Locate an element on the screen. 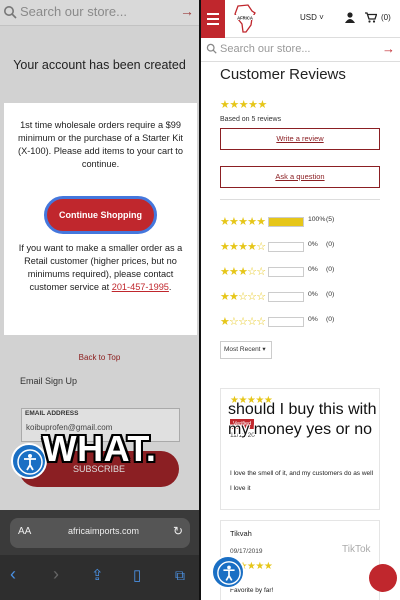  rating-row-1: ★☆☆☆☆ 0% (0) is located at coordinates (300, 322).